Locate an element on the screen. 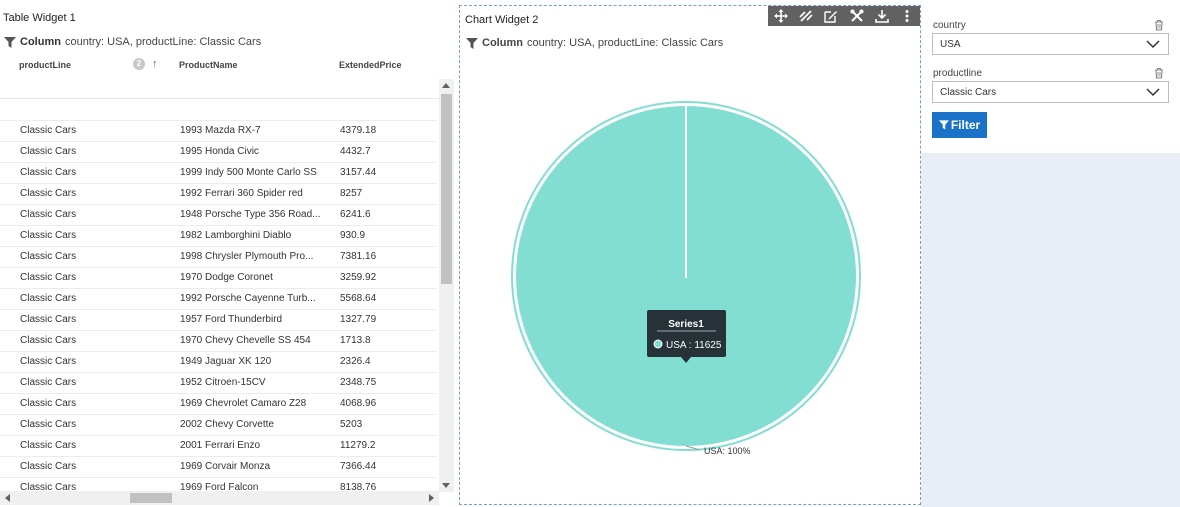  cell-extendedprice: 5568.64 is located at coordinates (358, 298).